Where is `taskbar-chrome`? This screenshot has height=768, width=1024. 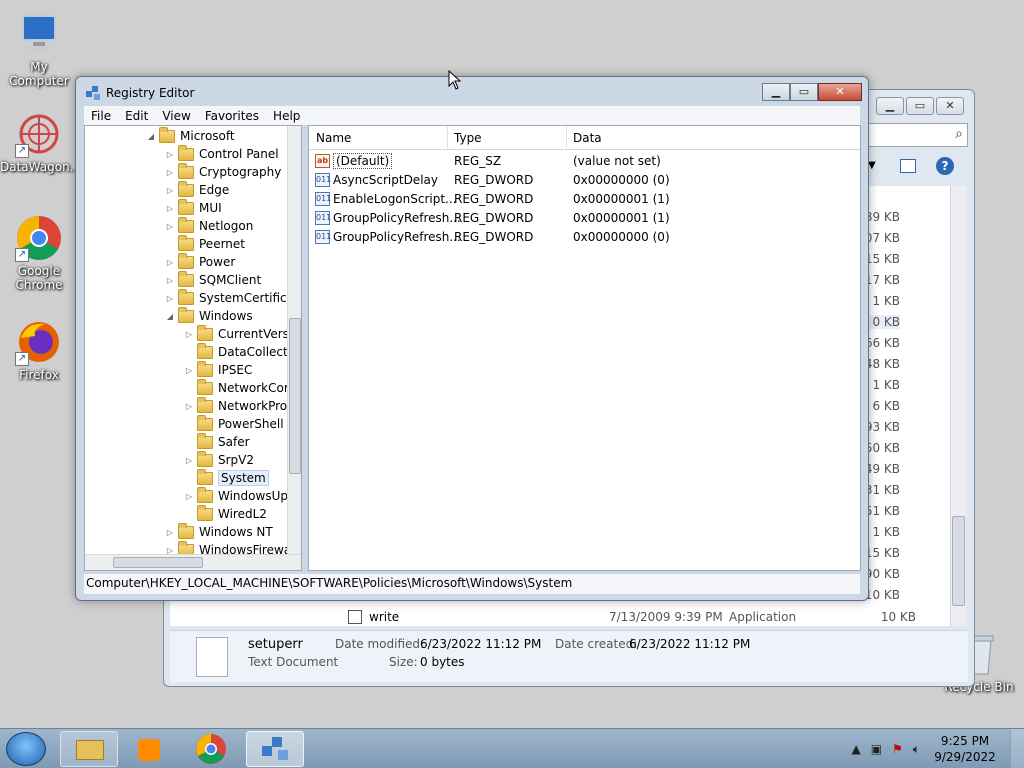 taskbar-chrome is located at coordinates (211, 749).